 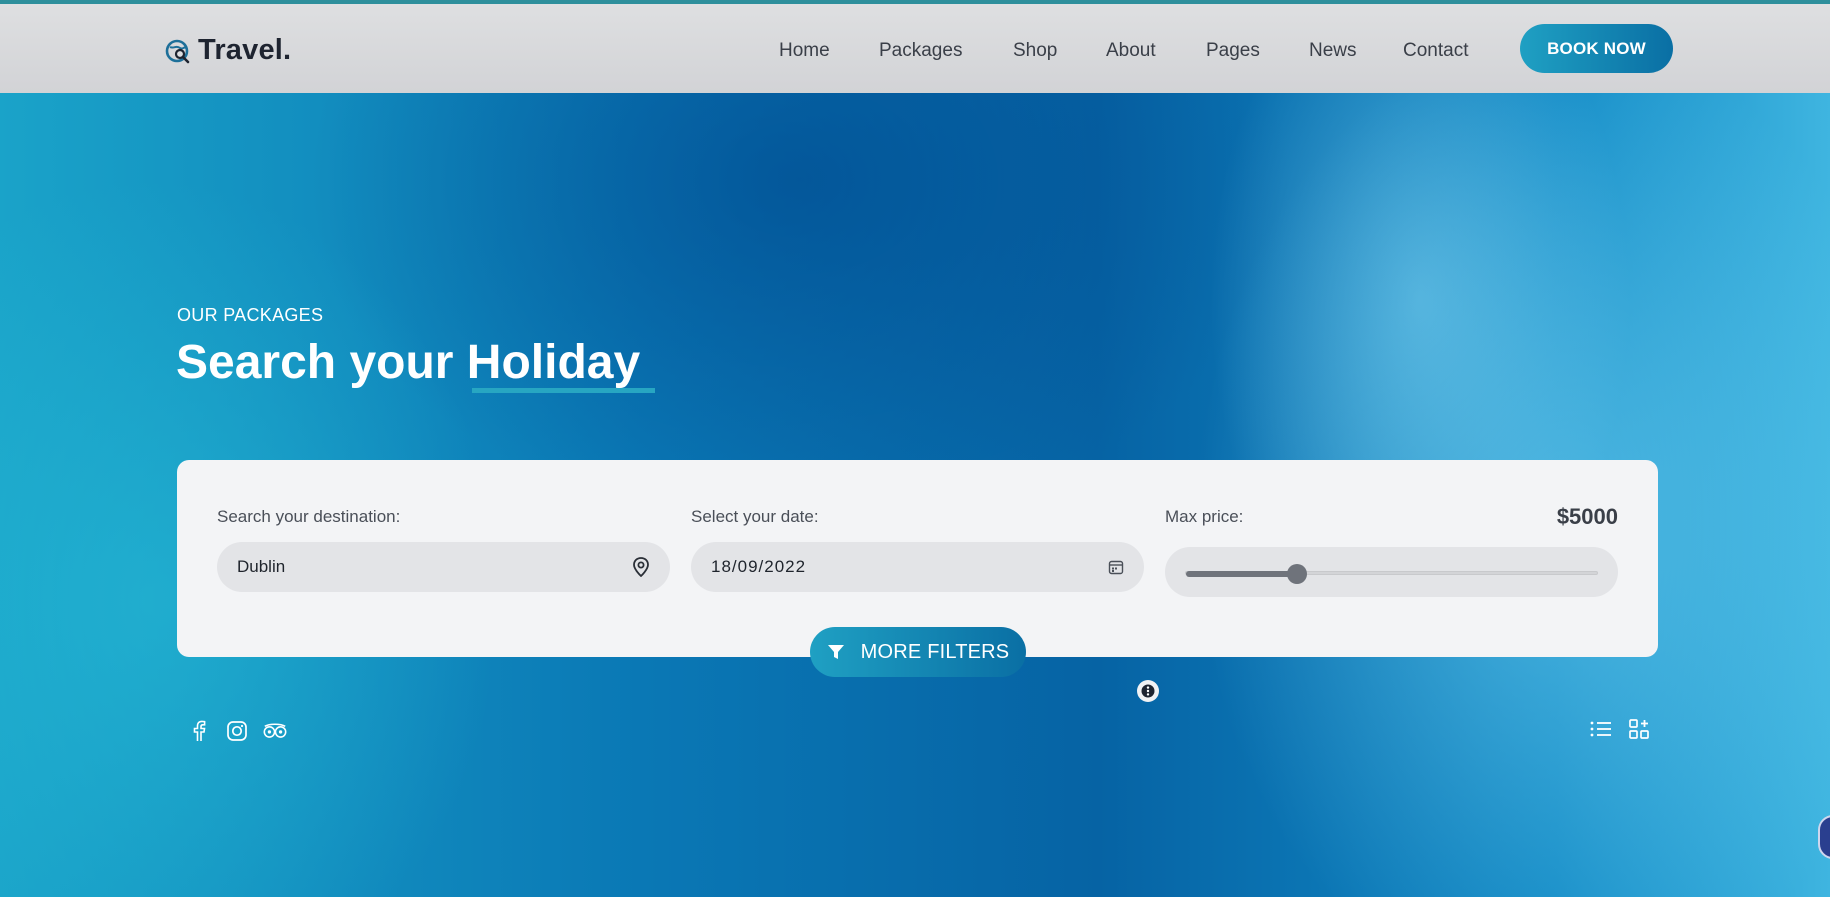 What do you see at coordinates (199, 731) in the screenshot?
I see `facebook-icon` at bounding box center [199, 731].